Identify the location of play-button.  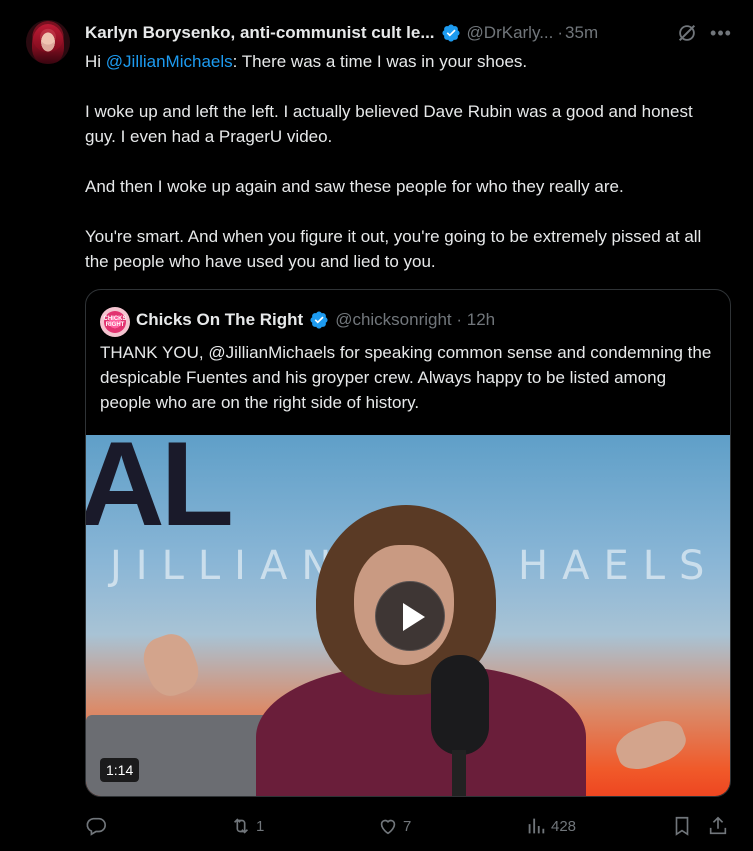
(410, 616).